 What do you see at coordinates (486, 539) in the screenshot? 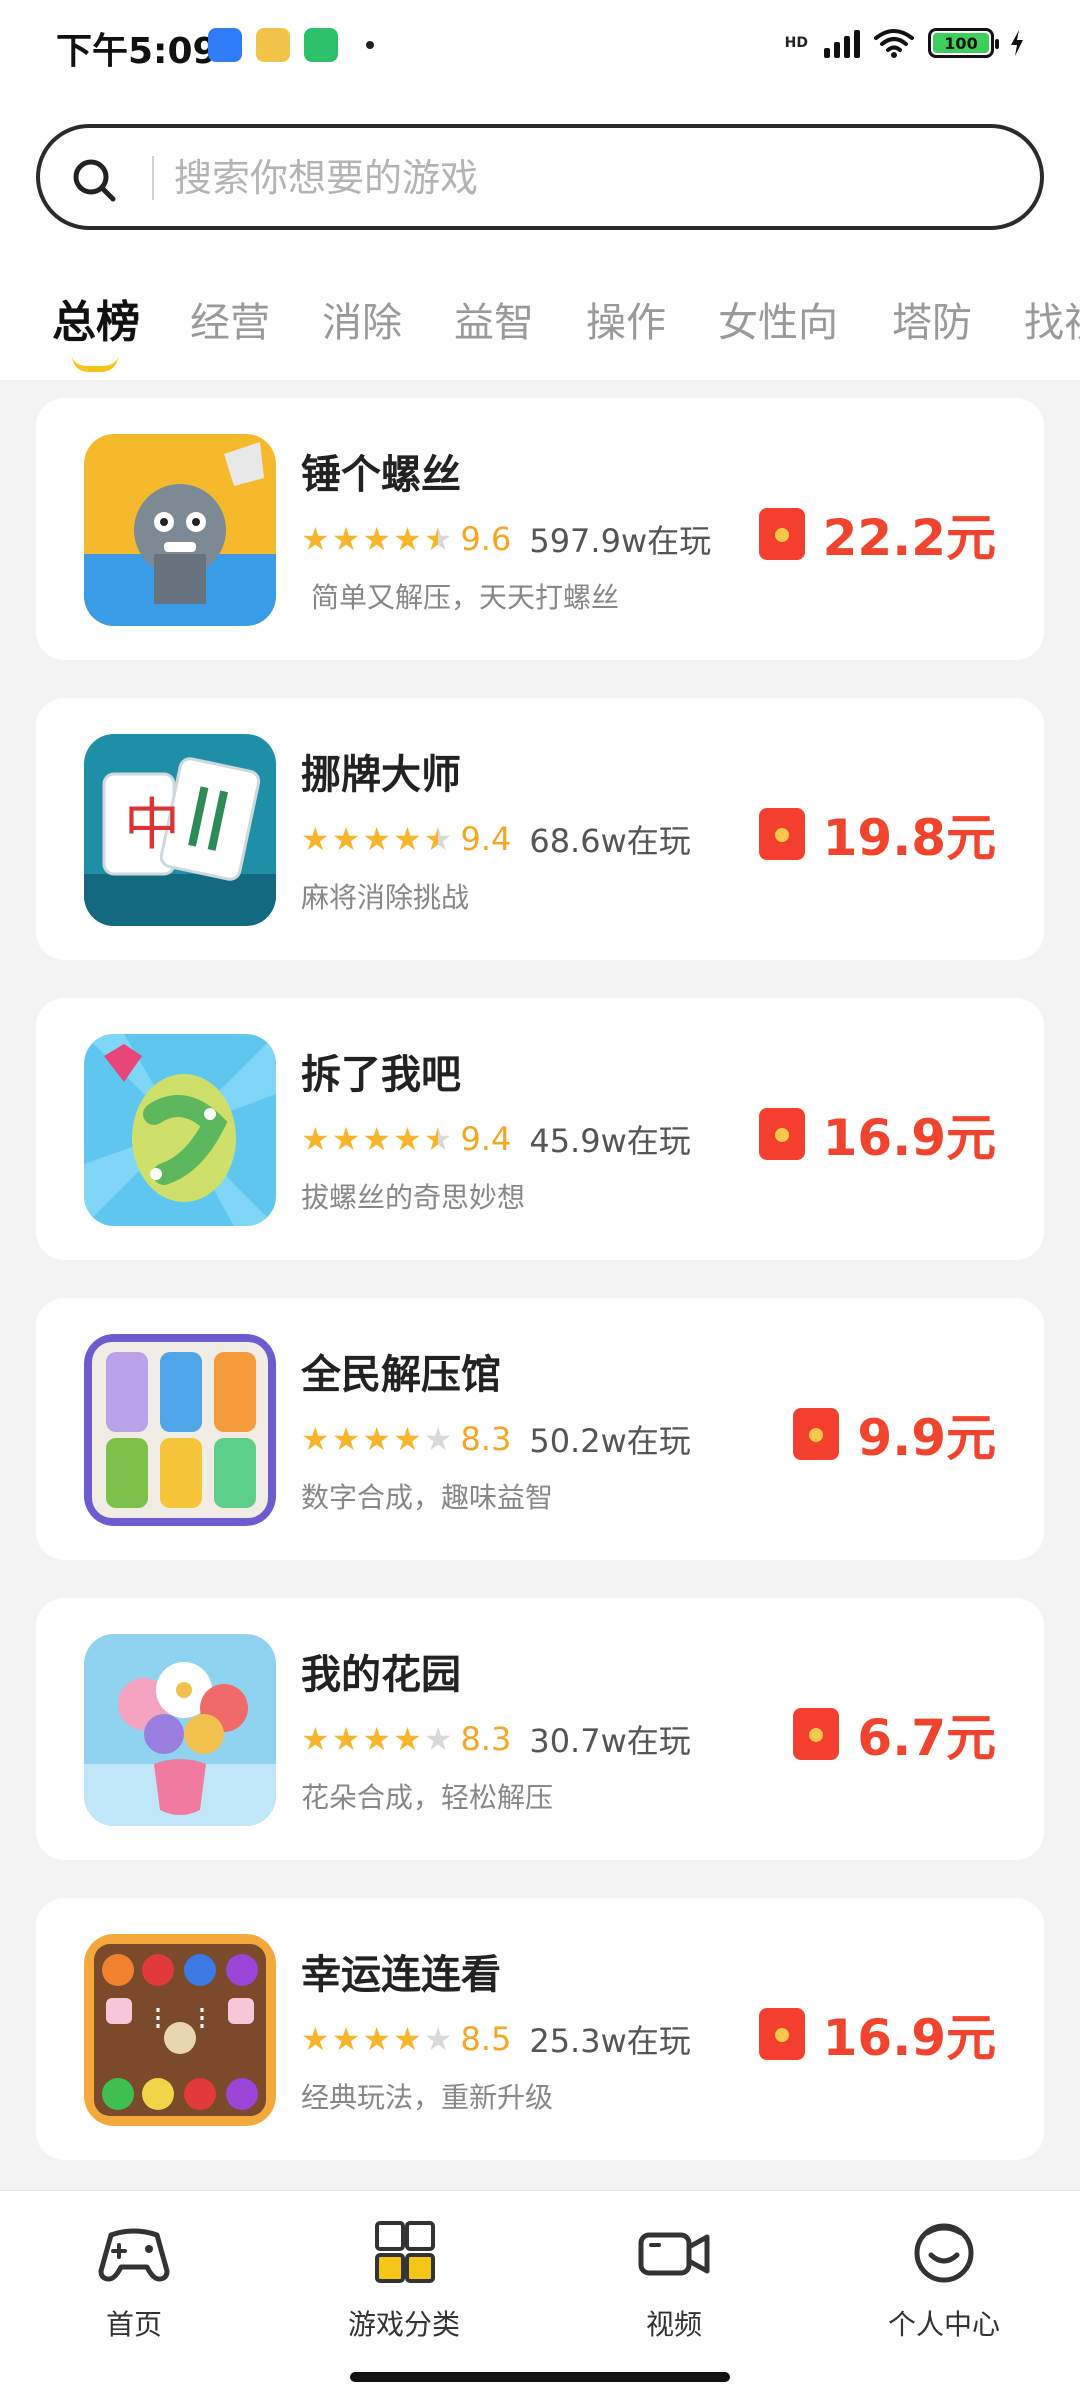
I see `game-score: 9.6` at bounding box center [486, 539].